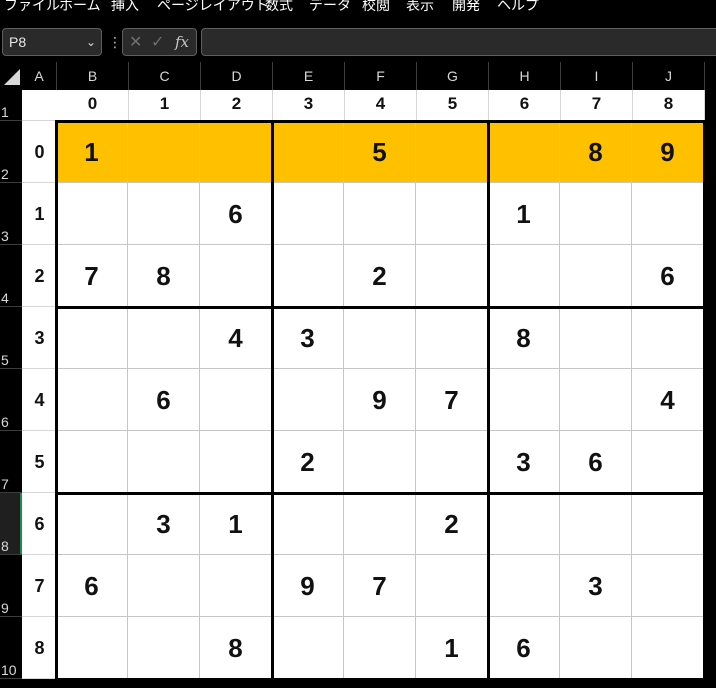  What do you see at coordinates (11, 105) in the screenshot?
I see `row-header-1: 1` at bounding box center [11, 105].